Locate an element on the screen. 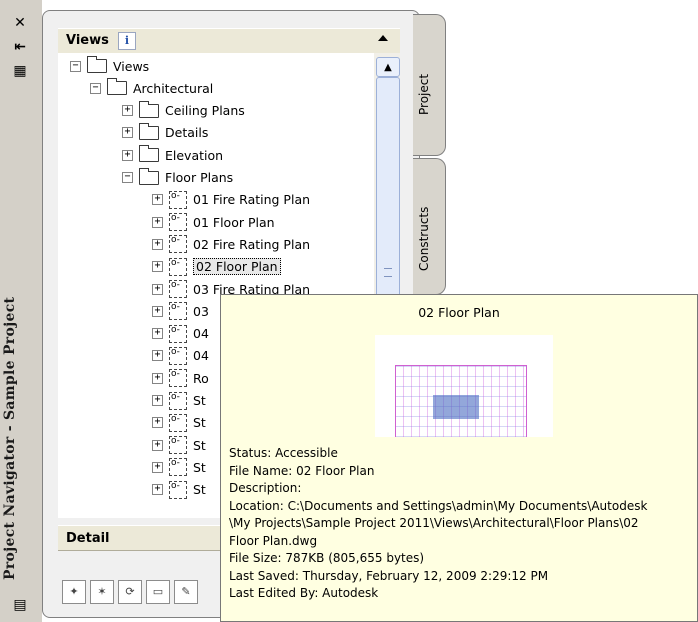  tree-item-label: 02 Floor Plan is located at coordinates (237, 267).